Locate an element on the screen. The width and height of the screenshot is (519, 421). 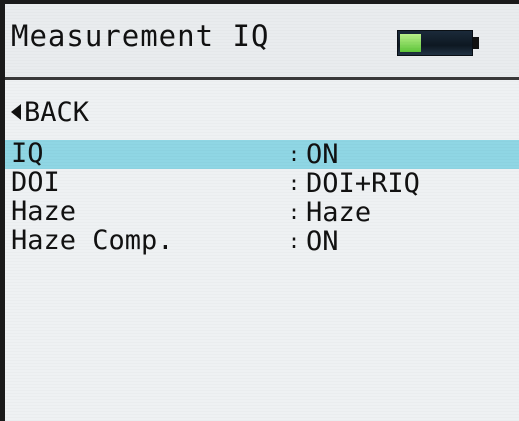
left-triangle-icon is located at coordinates (16, 112).